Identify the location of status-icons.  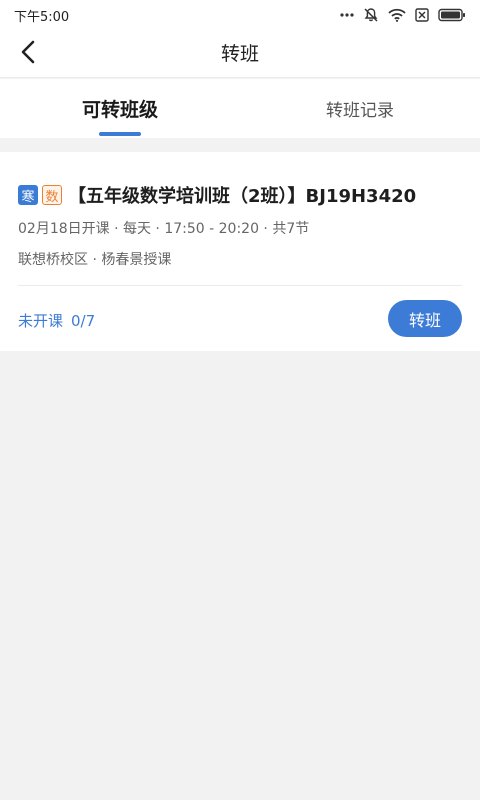
(403, 15).